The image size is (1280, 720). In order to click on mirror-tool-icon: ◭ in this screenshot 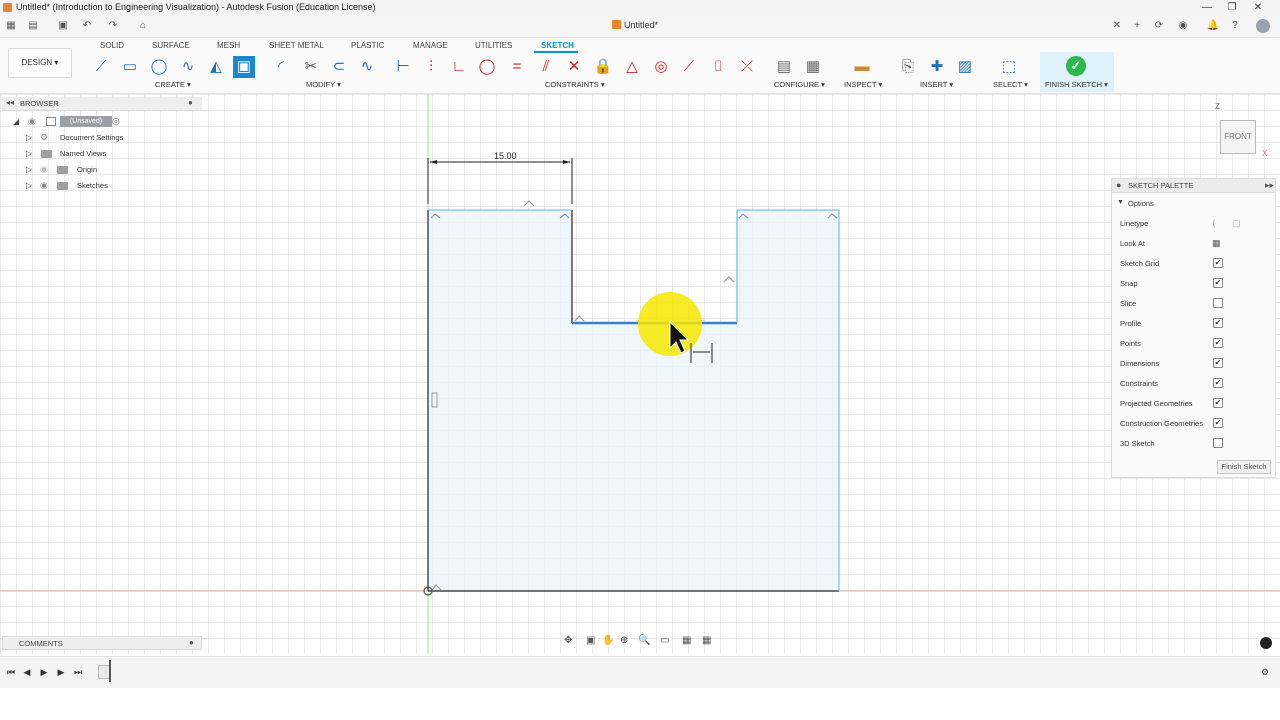, I will do `click(216, 67)`.